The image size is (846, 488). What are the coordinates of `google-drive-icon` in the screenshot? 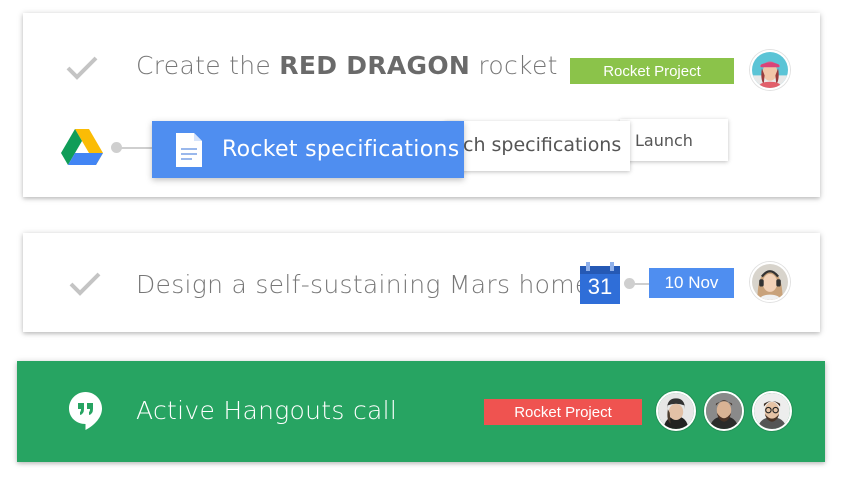 It's located at (82, 147).